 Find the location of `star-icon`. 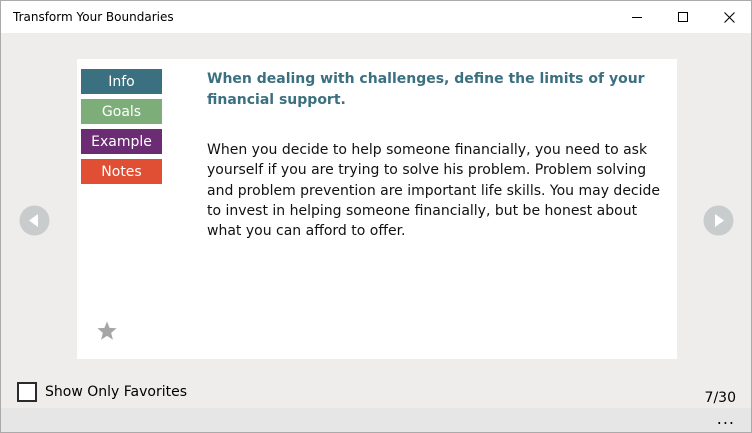

star-icon is located at coordinates (107, 330).